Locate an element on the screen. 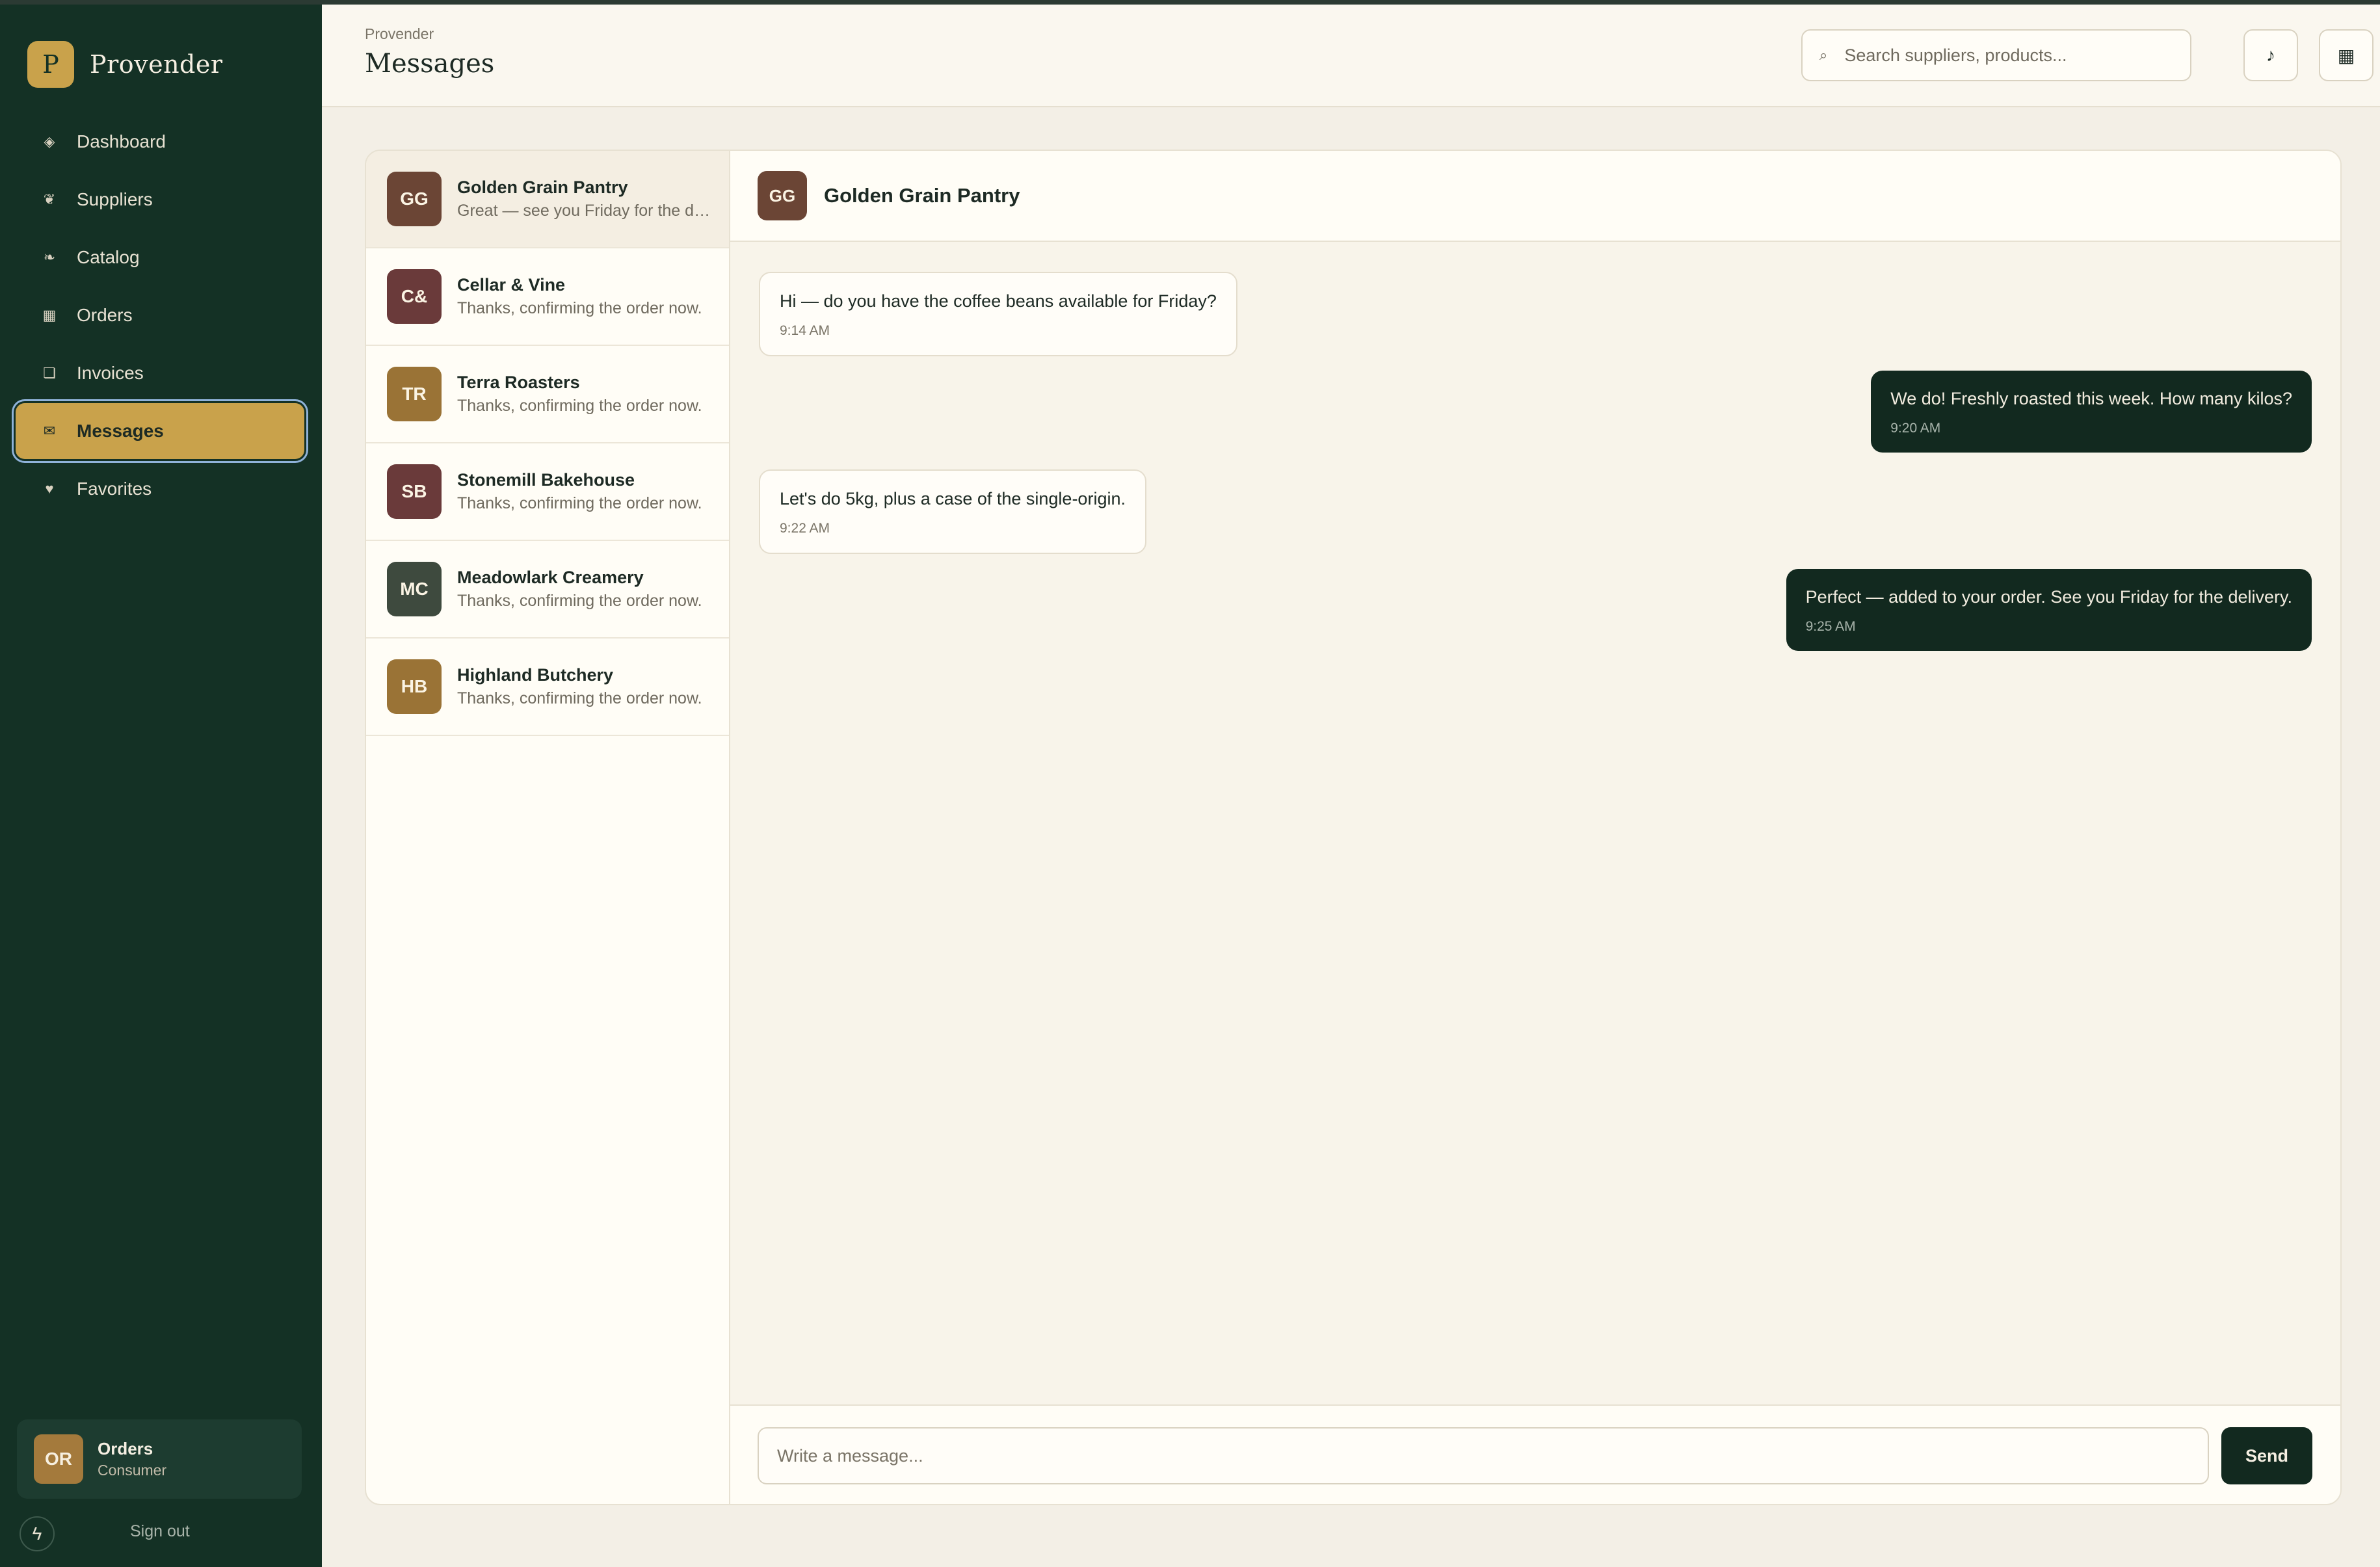 The width and height of the screenshot is (2380, 1567). search-input is located at coordinates (2012, 55).